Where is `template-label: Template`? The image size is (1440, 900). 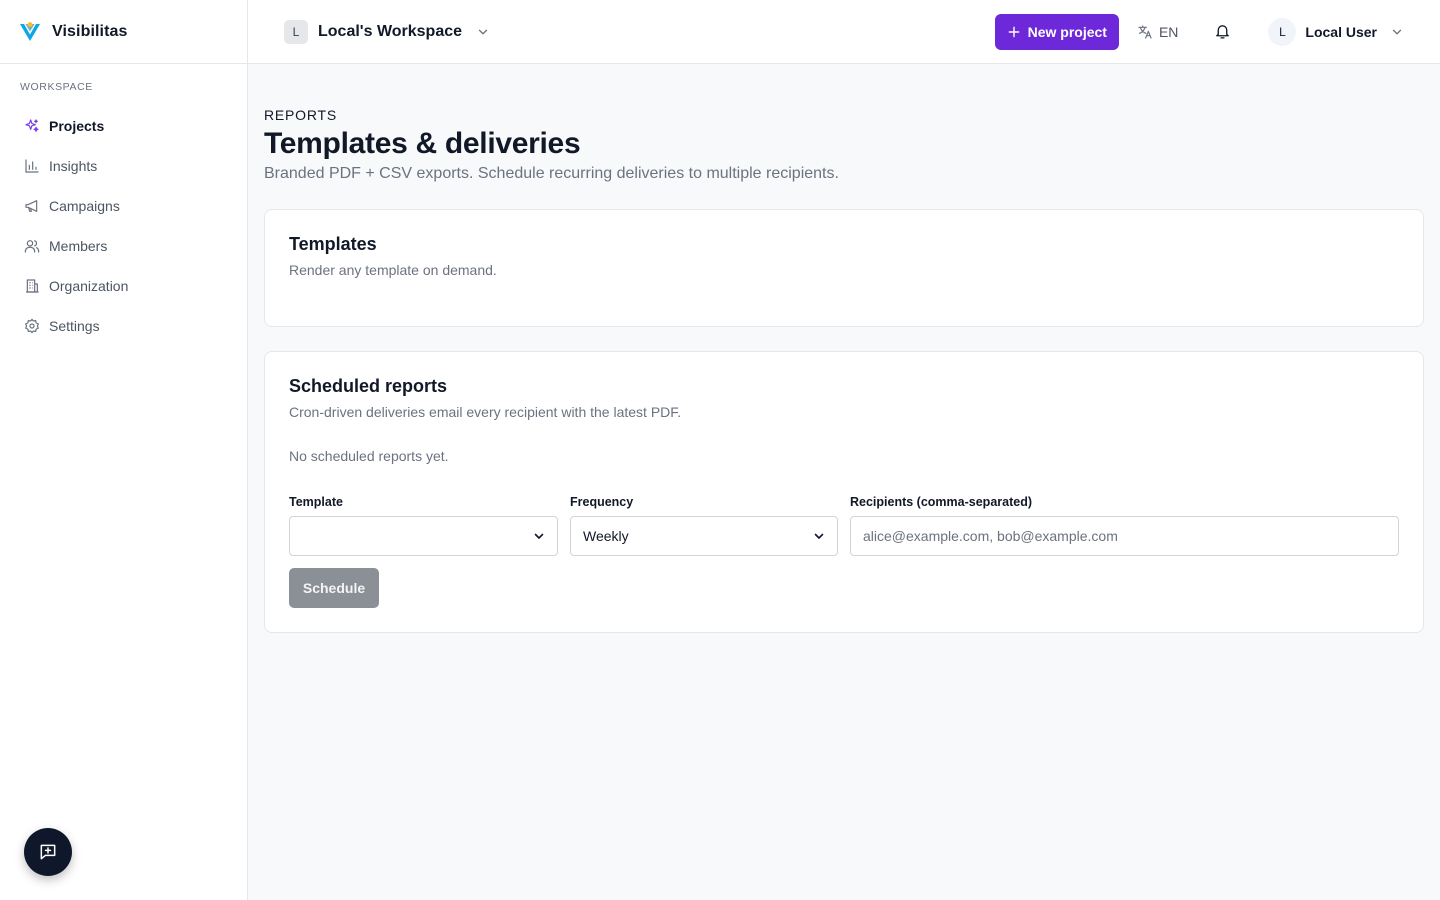
template-label: Template is located at coordinates (316, 502).